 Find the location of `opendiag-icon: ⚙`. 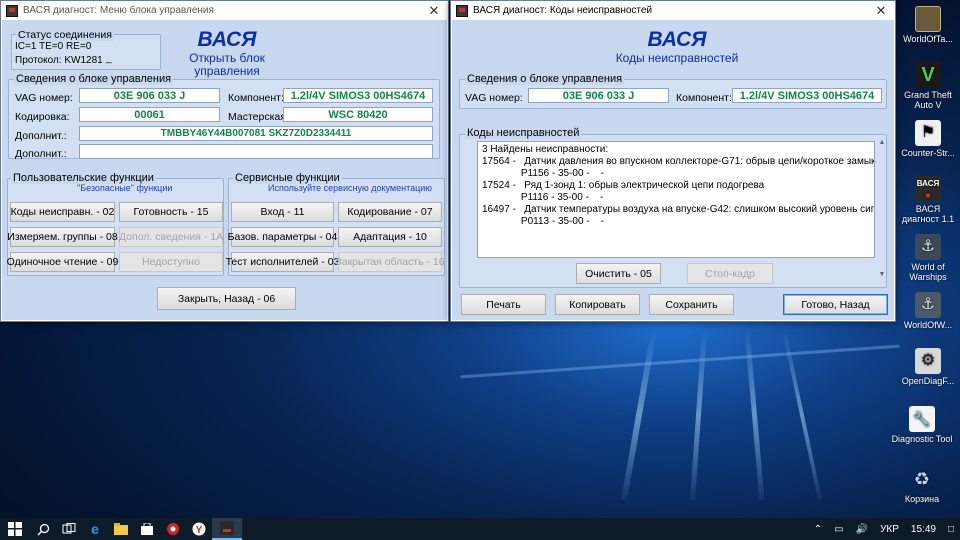

opendiag-icon: ⚙ is located at coordinates (928, 361).